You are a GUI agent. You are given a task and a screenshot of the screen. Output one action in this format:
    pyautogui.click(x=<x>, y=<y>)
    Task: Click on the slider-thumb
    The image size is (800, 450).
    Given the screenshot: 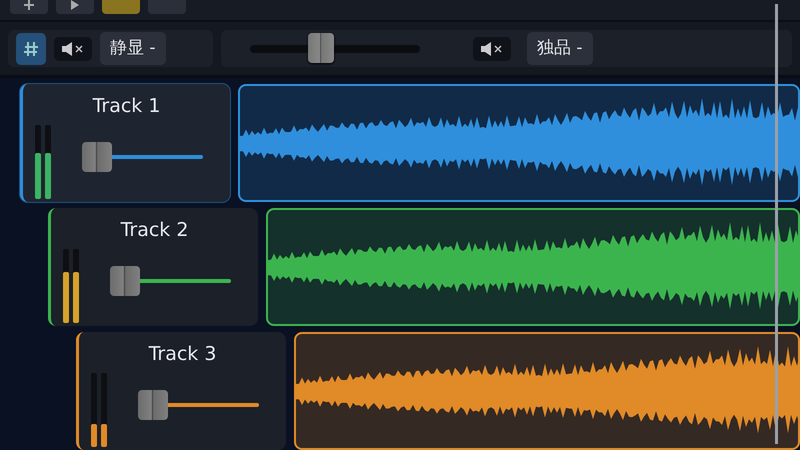 What is the action you would take?
    pyautogui.click(x=321, y=47)
    